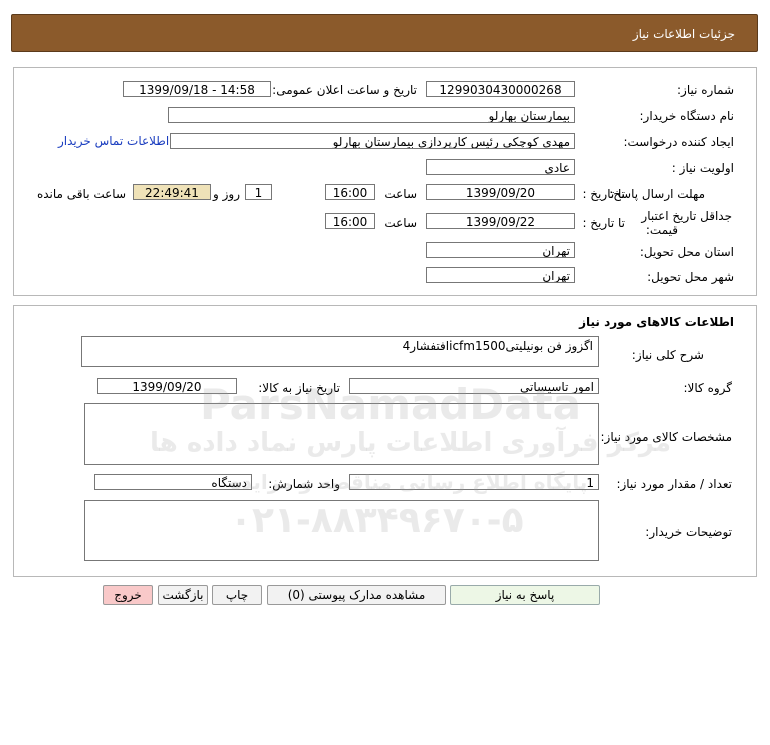 The height and width of the screenshot is (745, 770). Describe the element at coordinates (344, 90) in the screenshot. I see `announce-datetime-label: تاریخ و ساعت اعلان عمومی:` at that location.